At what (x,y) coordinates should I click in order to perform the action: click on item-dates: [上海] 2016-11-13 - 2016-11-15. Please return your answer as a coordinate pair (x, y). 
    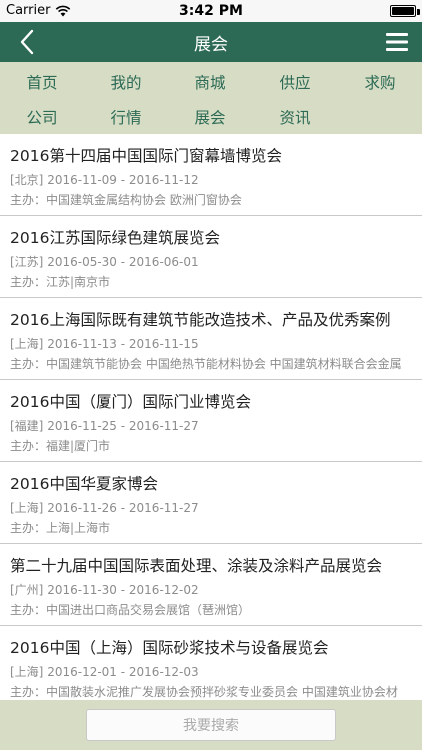
    Looking at the image, I should click on (211, 344).